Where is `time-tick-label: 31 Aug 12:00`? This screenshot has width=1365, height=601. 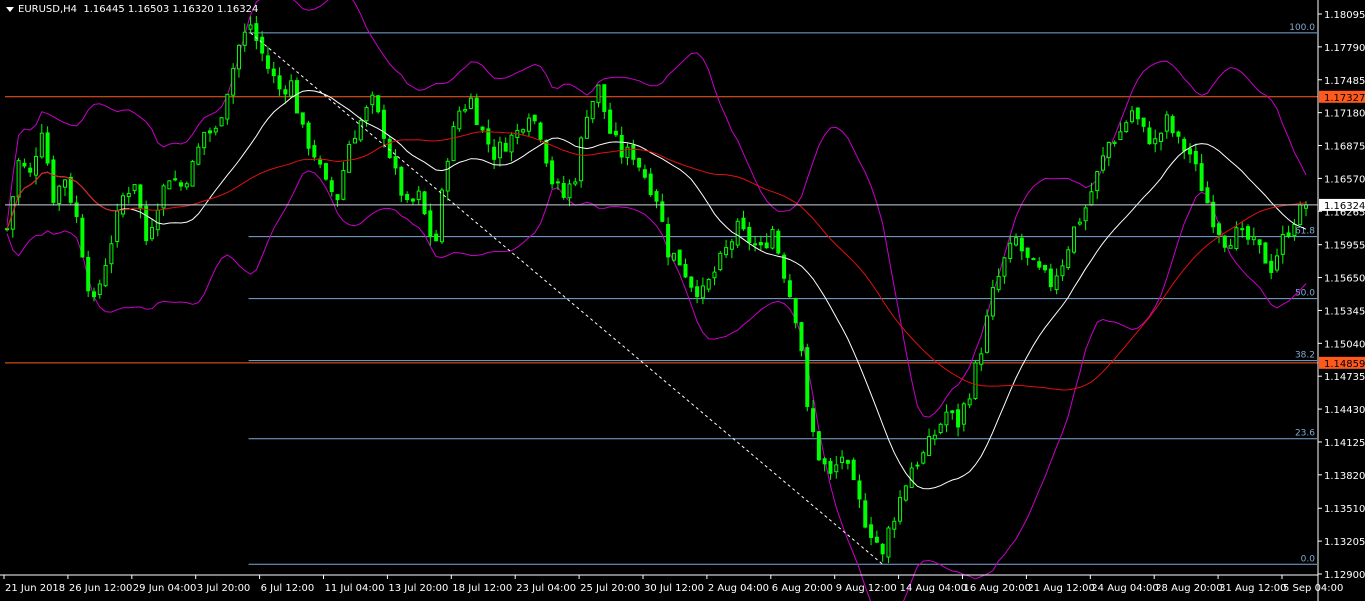
time-tick-label: 31 Aug 12:00 is located at coordinates (1252, 588).